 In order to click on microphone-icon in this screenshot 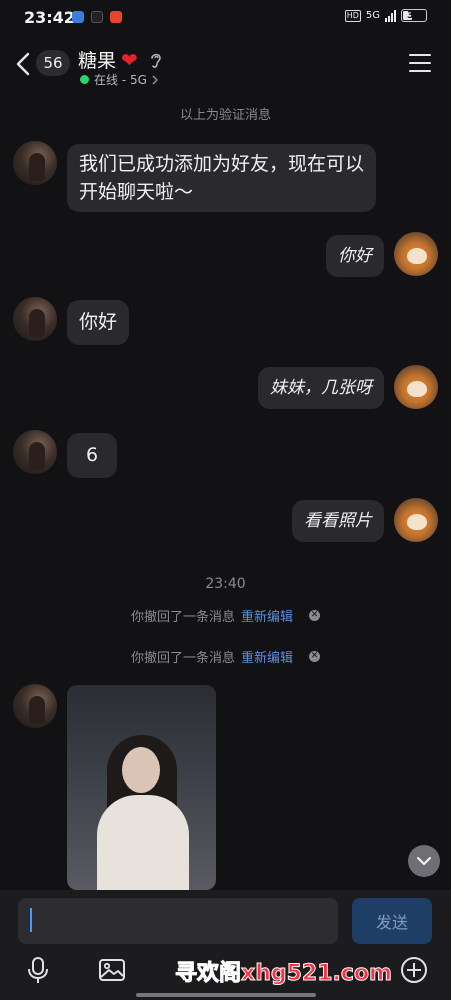, I will do `click(38, 970)`.